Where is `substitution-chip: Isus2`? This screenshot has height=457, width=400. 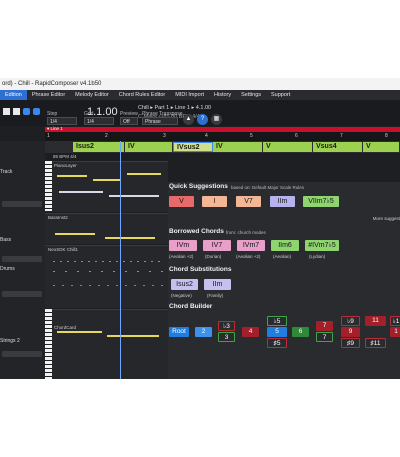 substitution-chip: Isus2 is located at coordinates (184, 284).